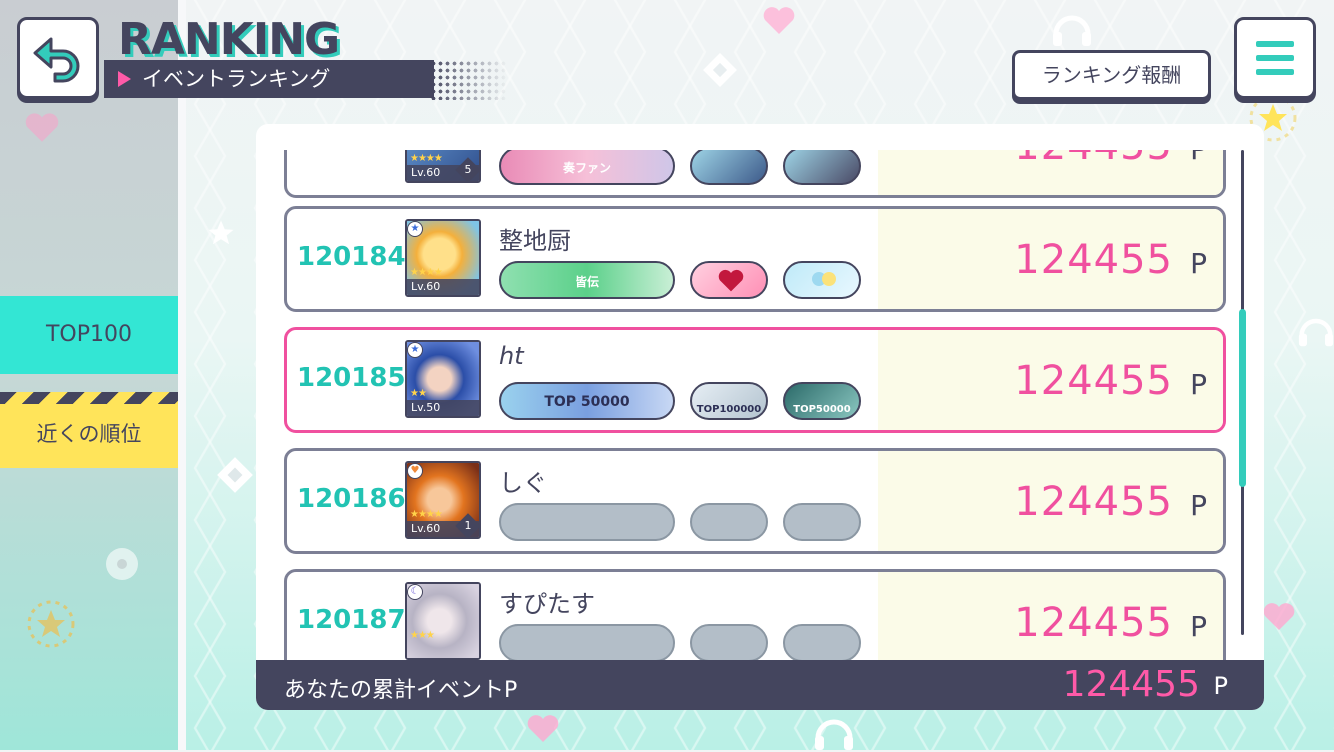 This screenshot has height=752, width=1334. I want to click on scrollbar-thumb, so click(1242, 398).